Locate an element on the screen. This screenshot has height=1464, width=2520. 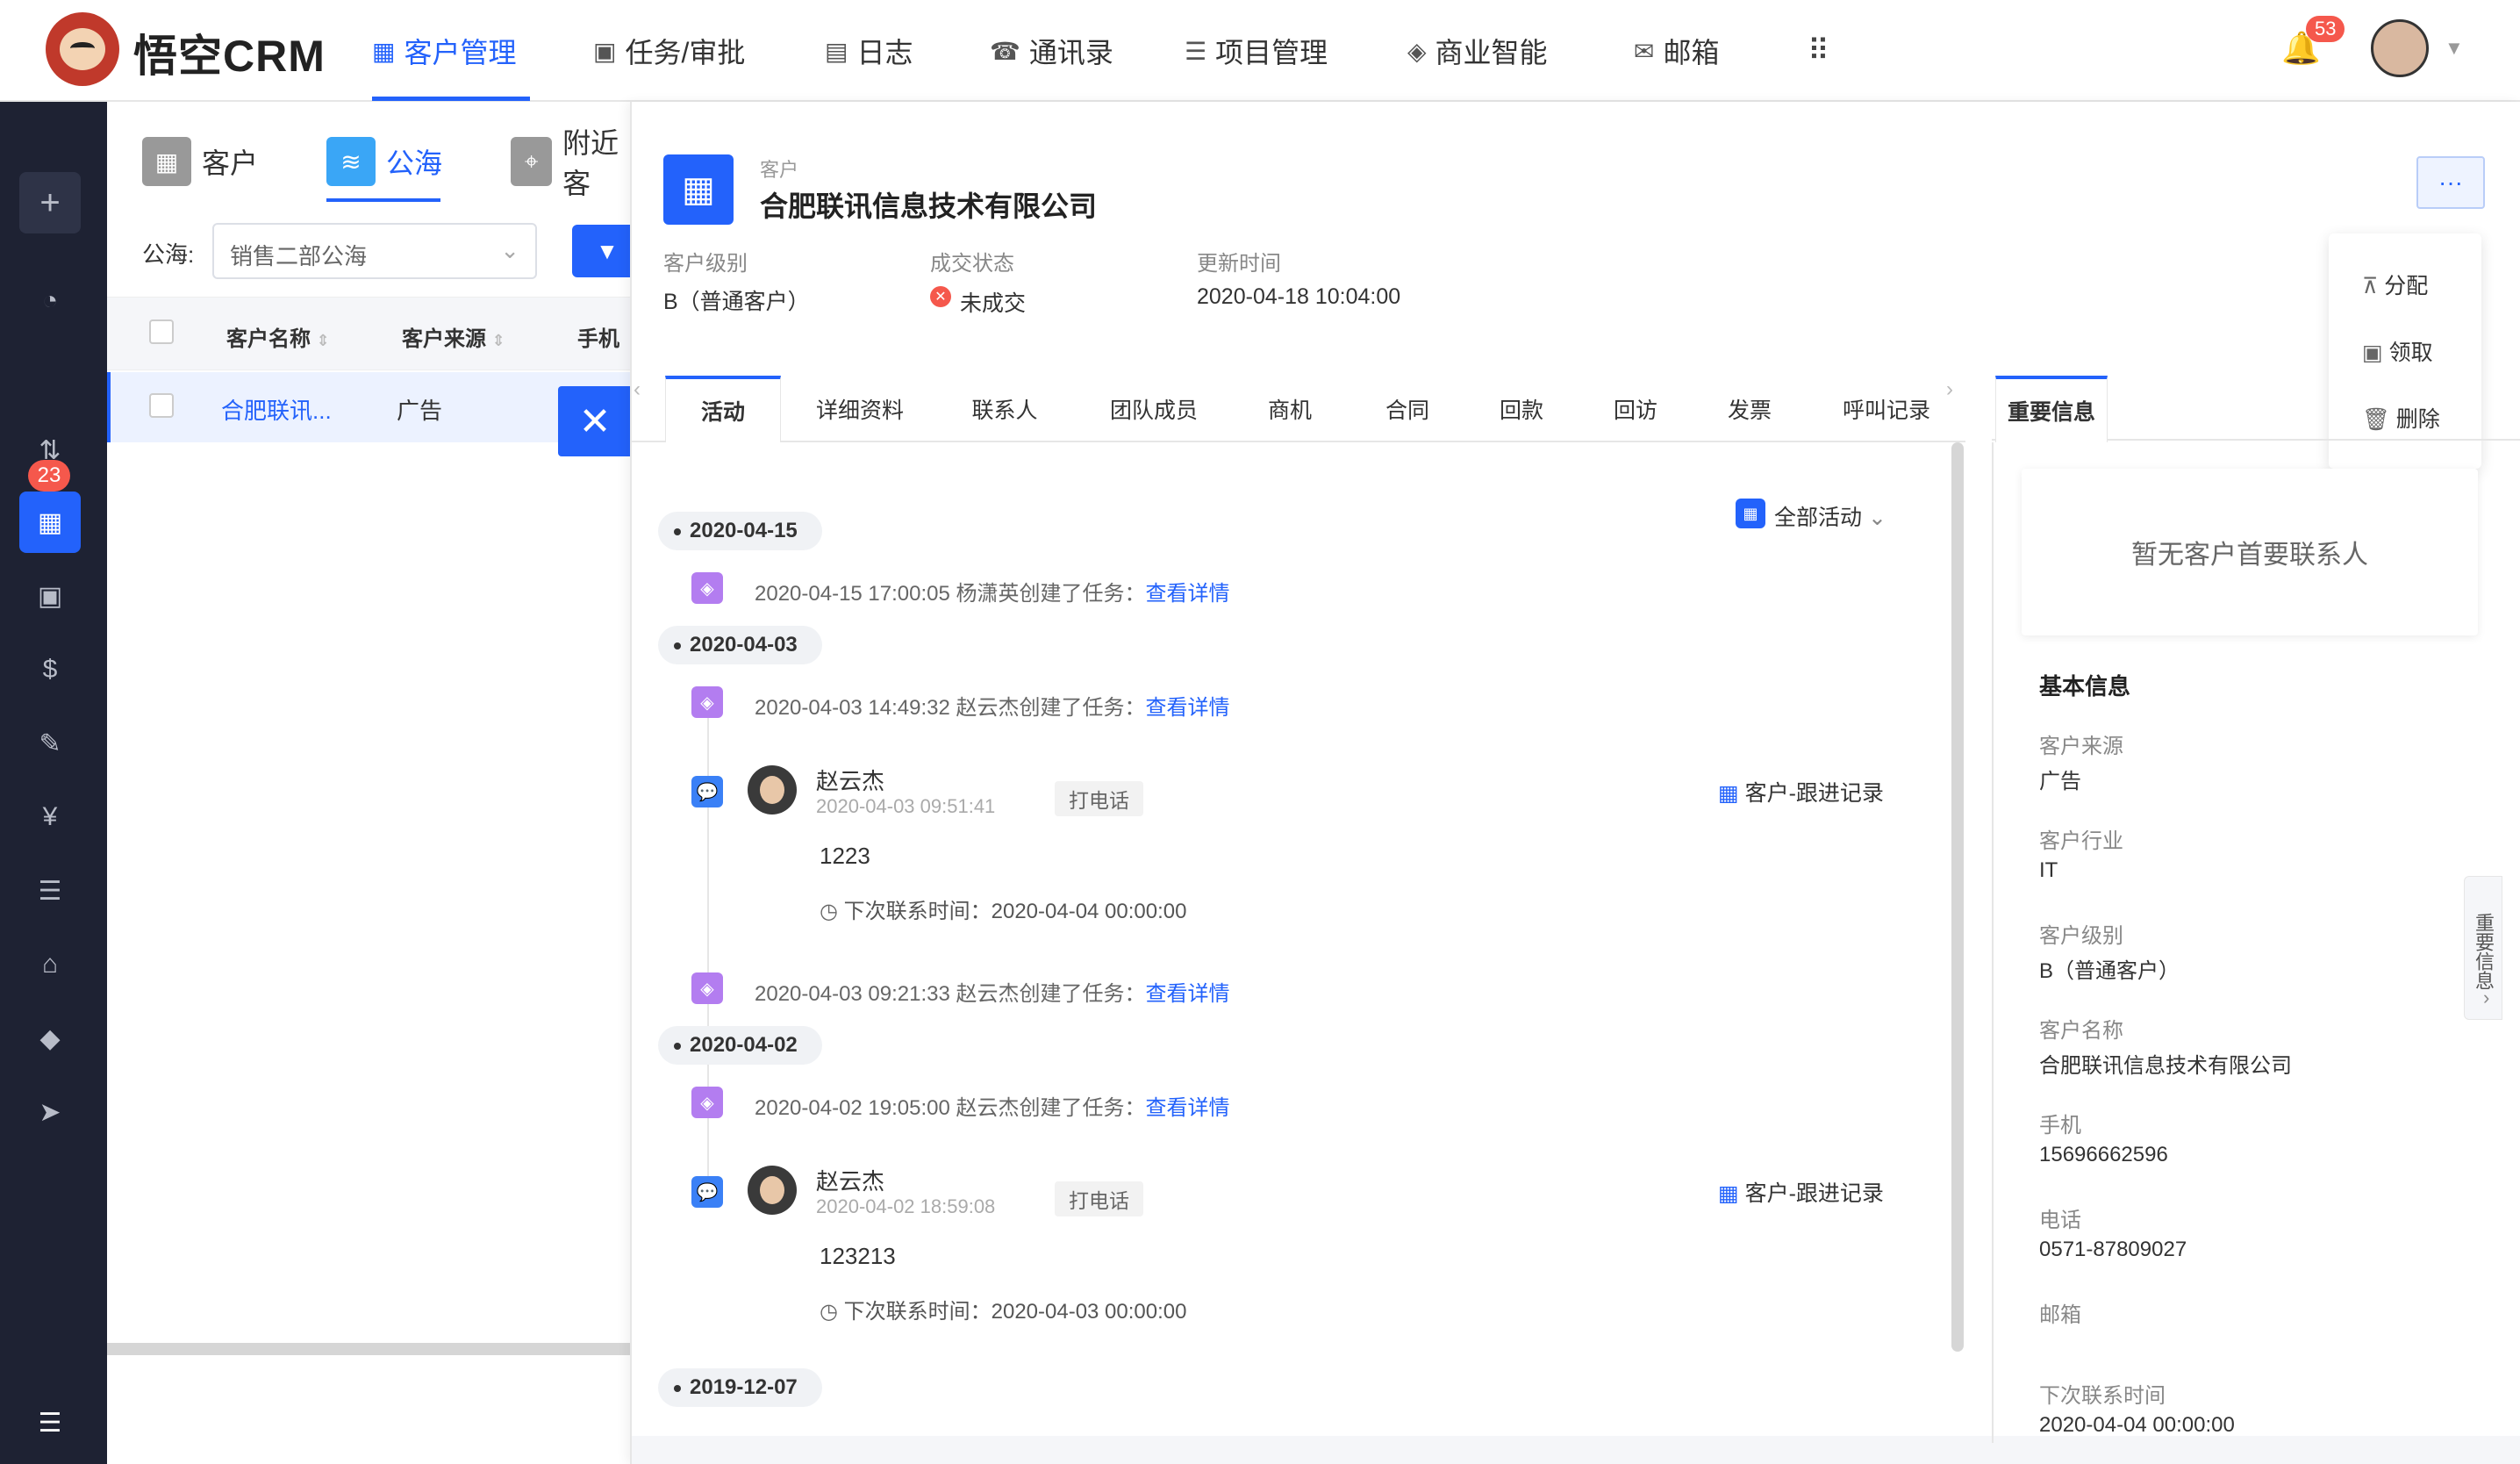
phonebook-icon: ☎ is located at coordinates (1005, 51).